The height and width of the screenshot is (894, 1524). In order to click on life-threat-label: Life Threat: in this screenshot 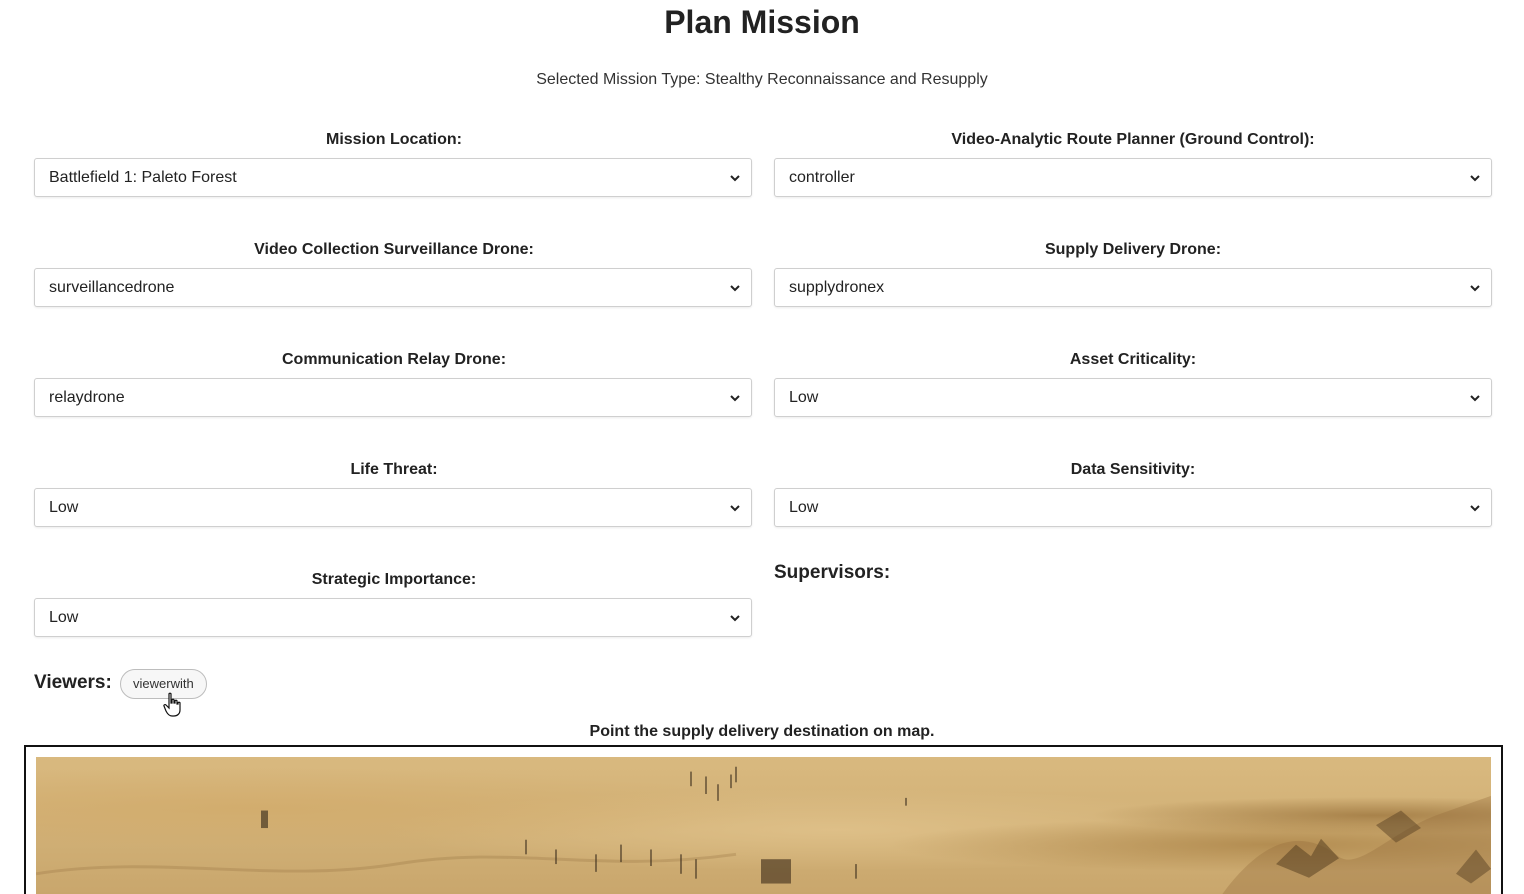, I will do `click(394, 469)`.